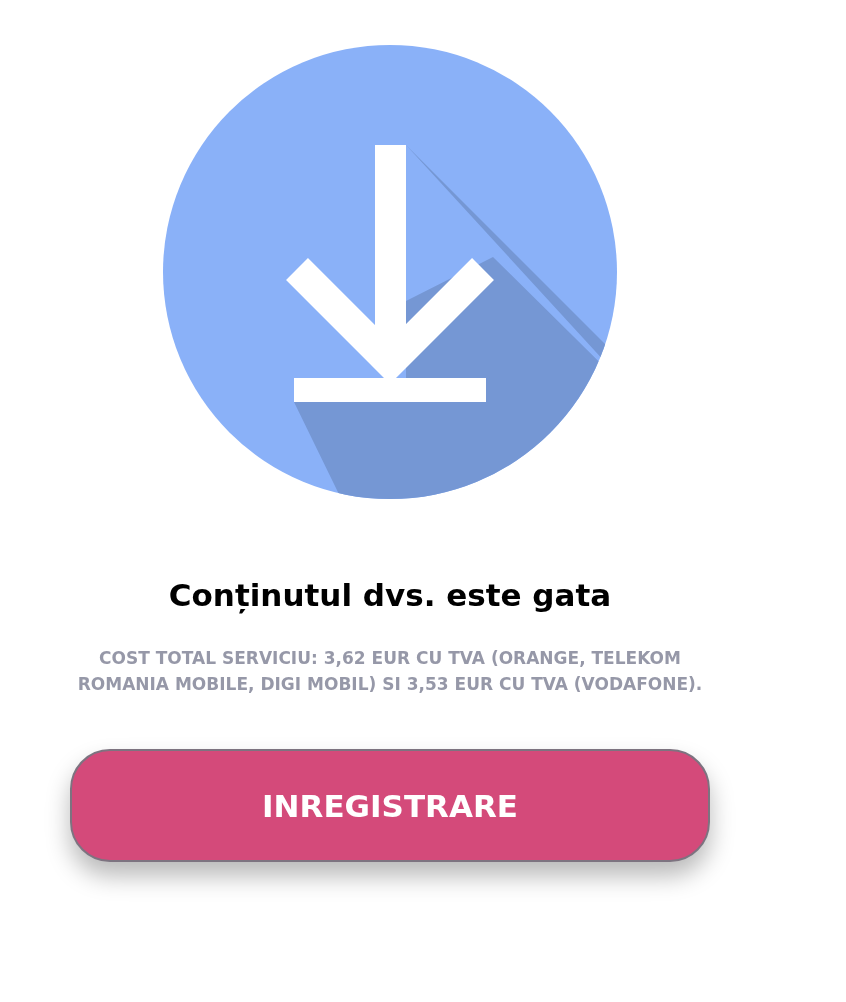 Image resolution: width=846 pixels, height=1002 pixels. Describe the element at coordinates (390, 595) in the screenshot. I see `title: Conținutul dvs. este gata` at that location.